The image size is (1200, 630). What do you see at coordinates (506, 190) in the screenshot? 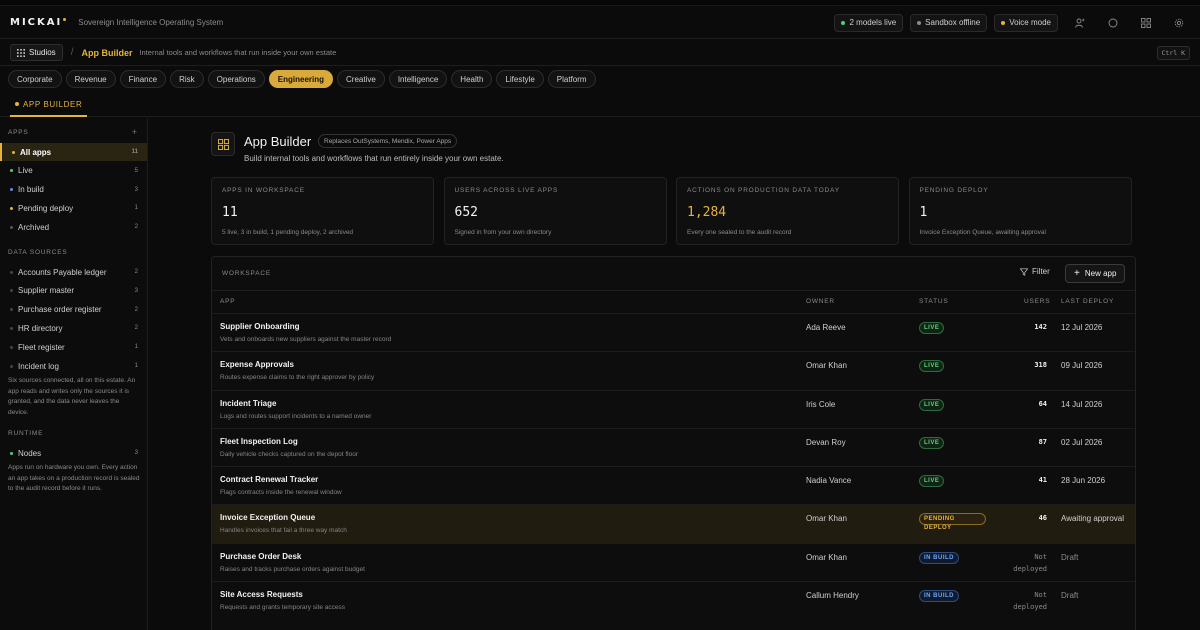
I see `stat-label: USERS ACROSS LIVE APPS` at bounding box center [506, 190].